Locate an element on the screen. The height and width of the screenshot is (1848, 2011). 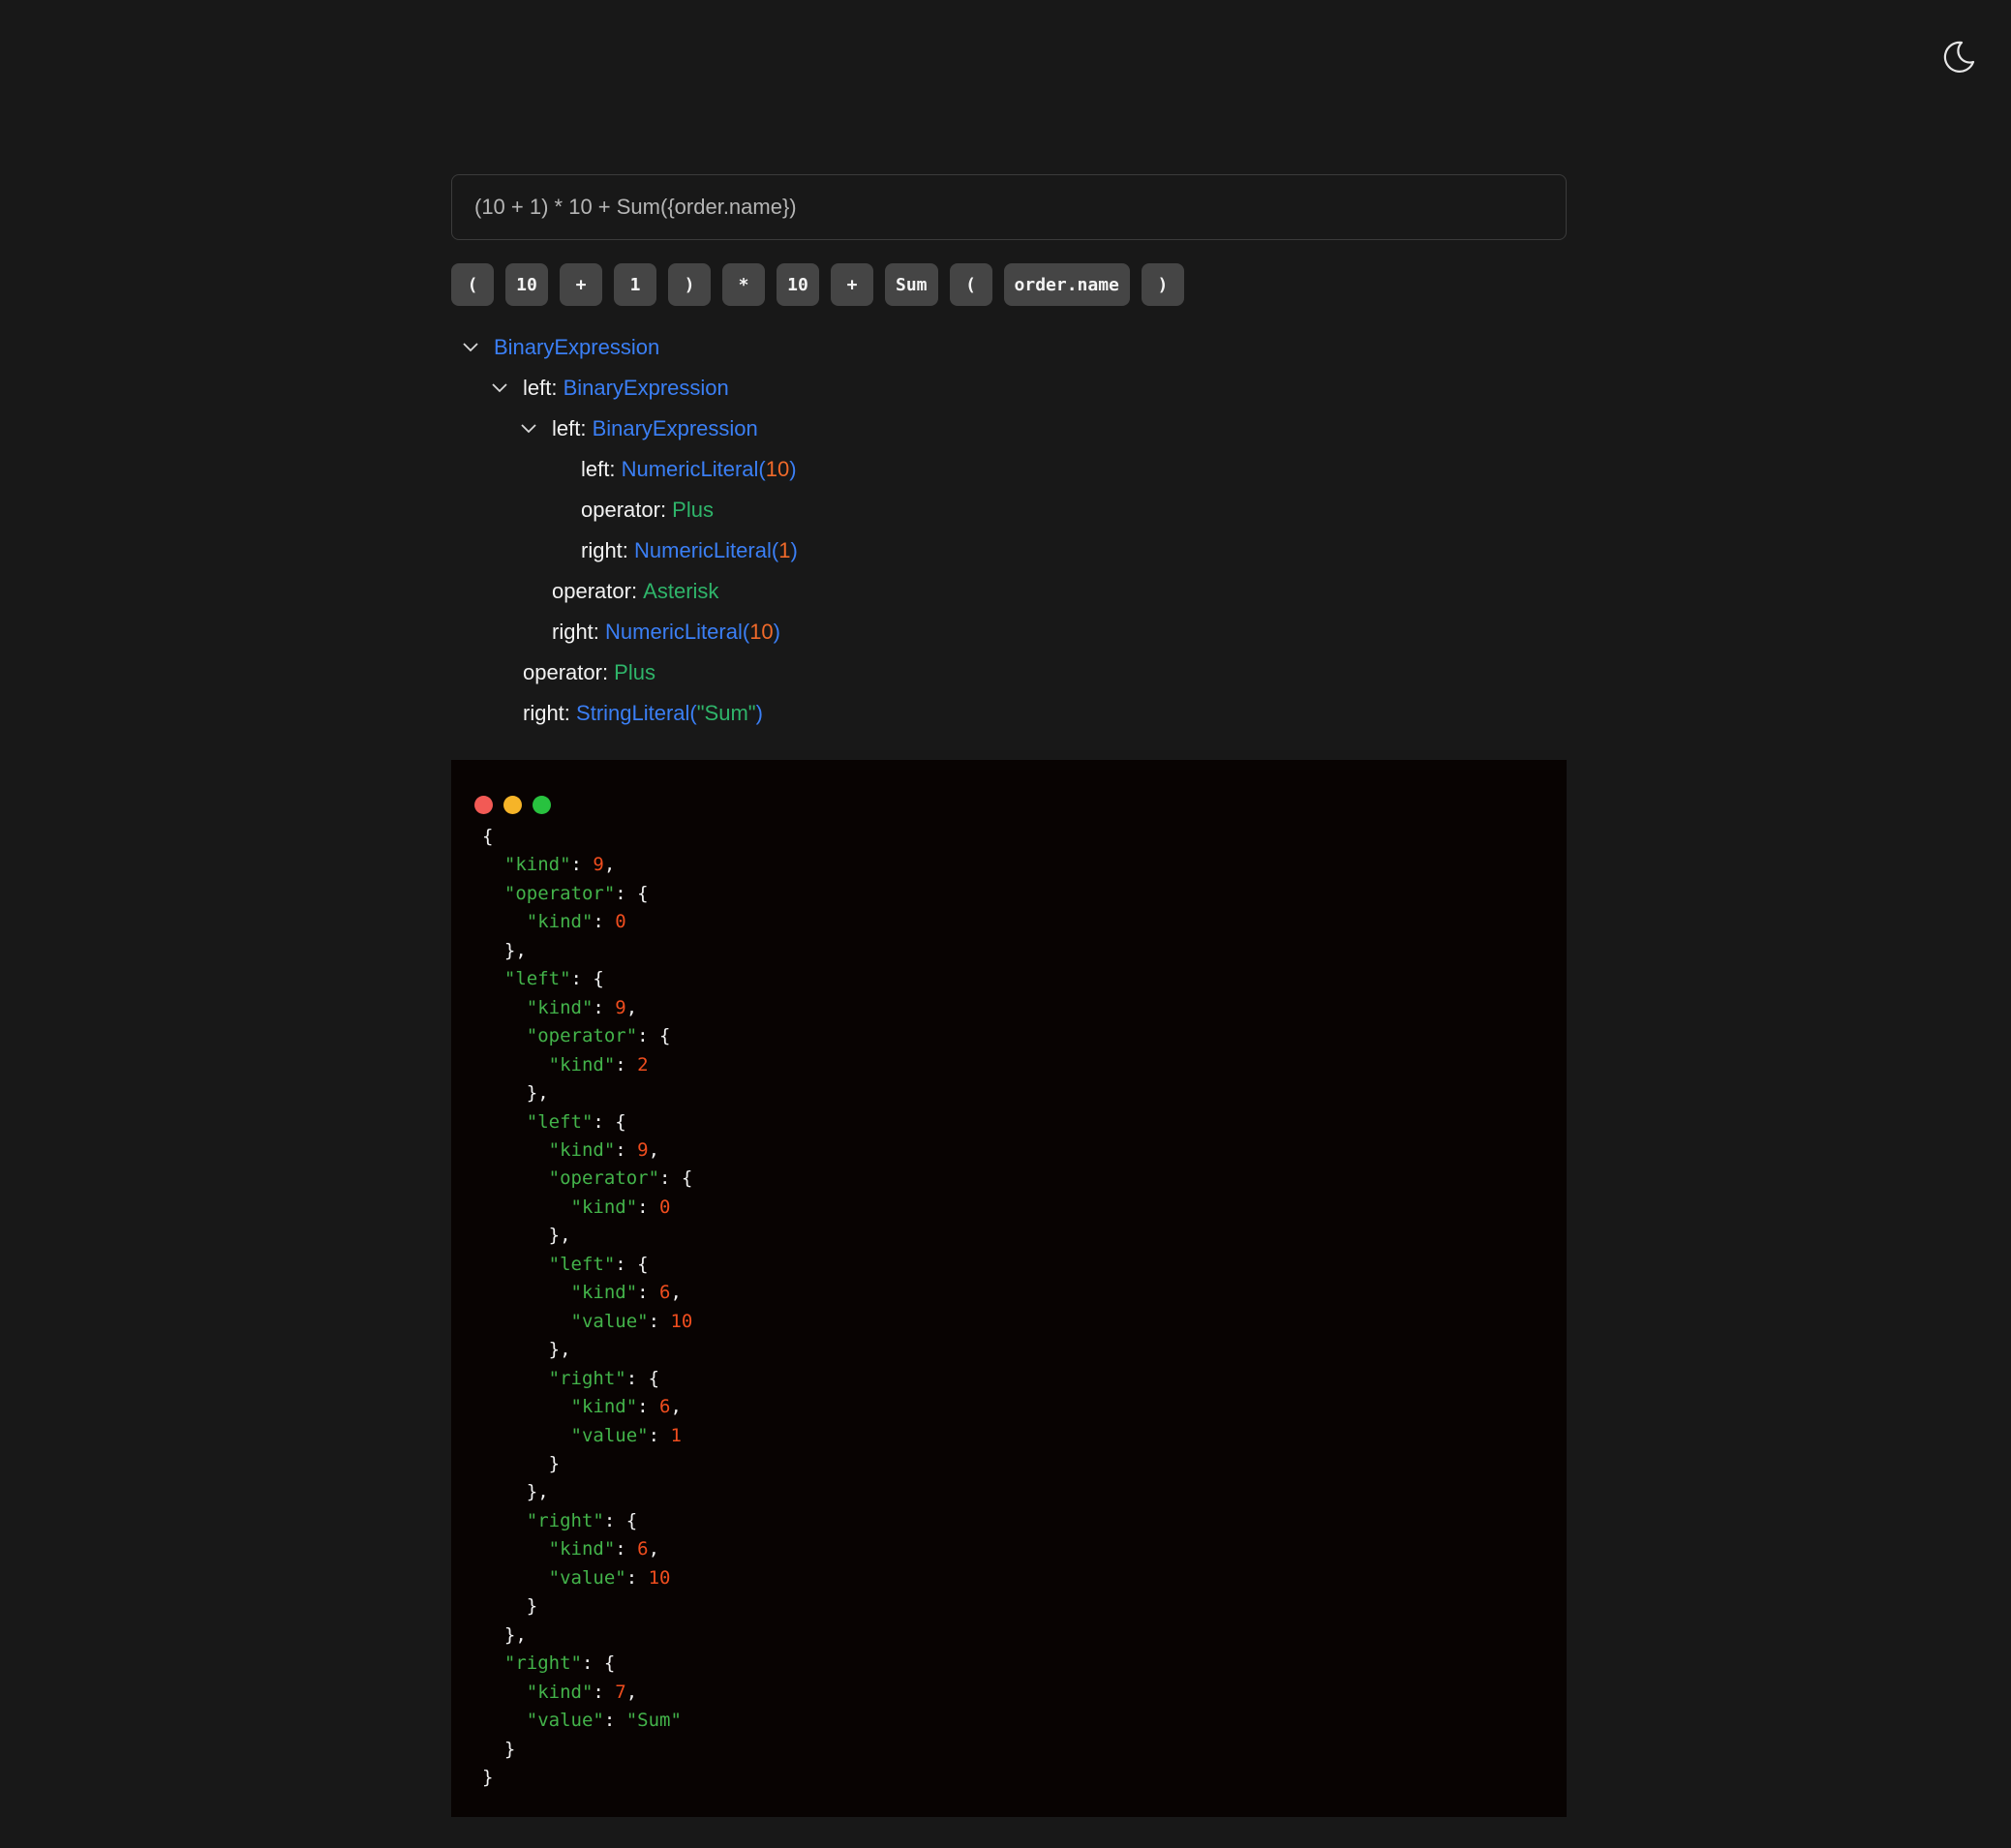
node-value: 10 is located at coordinates (761, 632).